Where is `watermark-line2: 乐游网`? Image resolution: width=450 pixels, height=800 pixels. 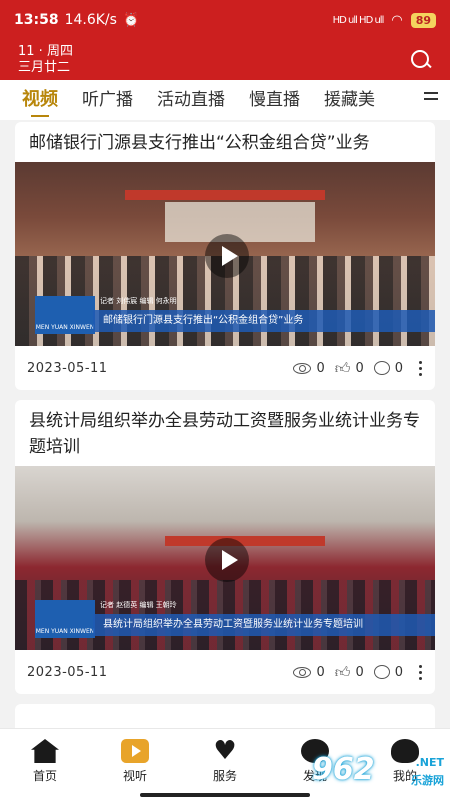 watermark-line2: 乐游网 is located at coordinates (427, 780).